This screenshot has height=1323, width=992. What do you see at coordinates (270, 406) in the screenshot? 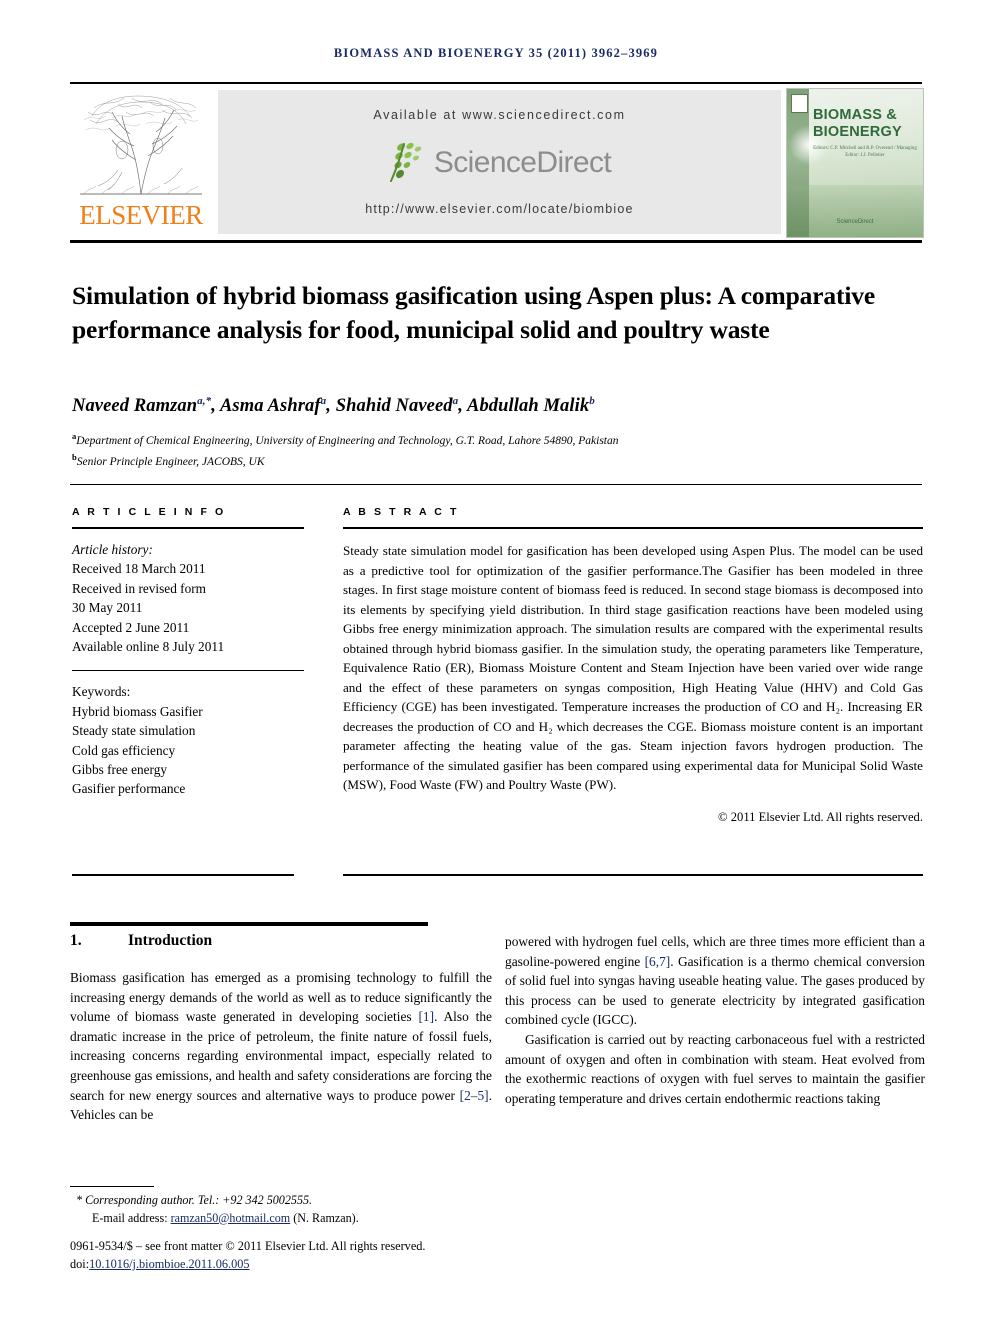
I see `author-name: Asma Ashraf` at bounding box center [270, 406].